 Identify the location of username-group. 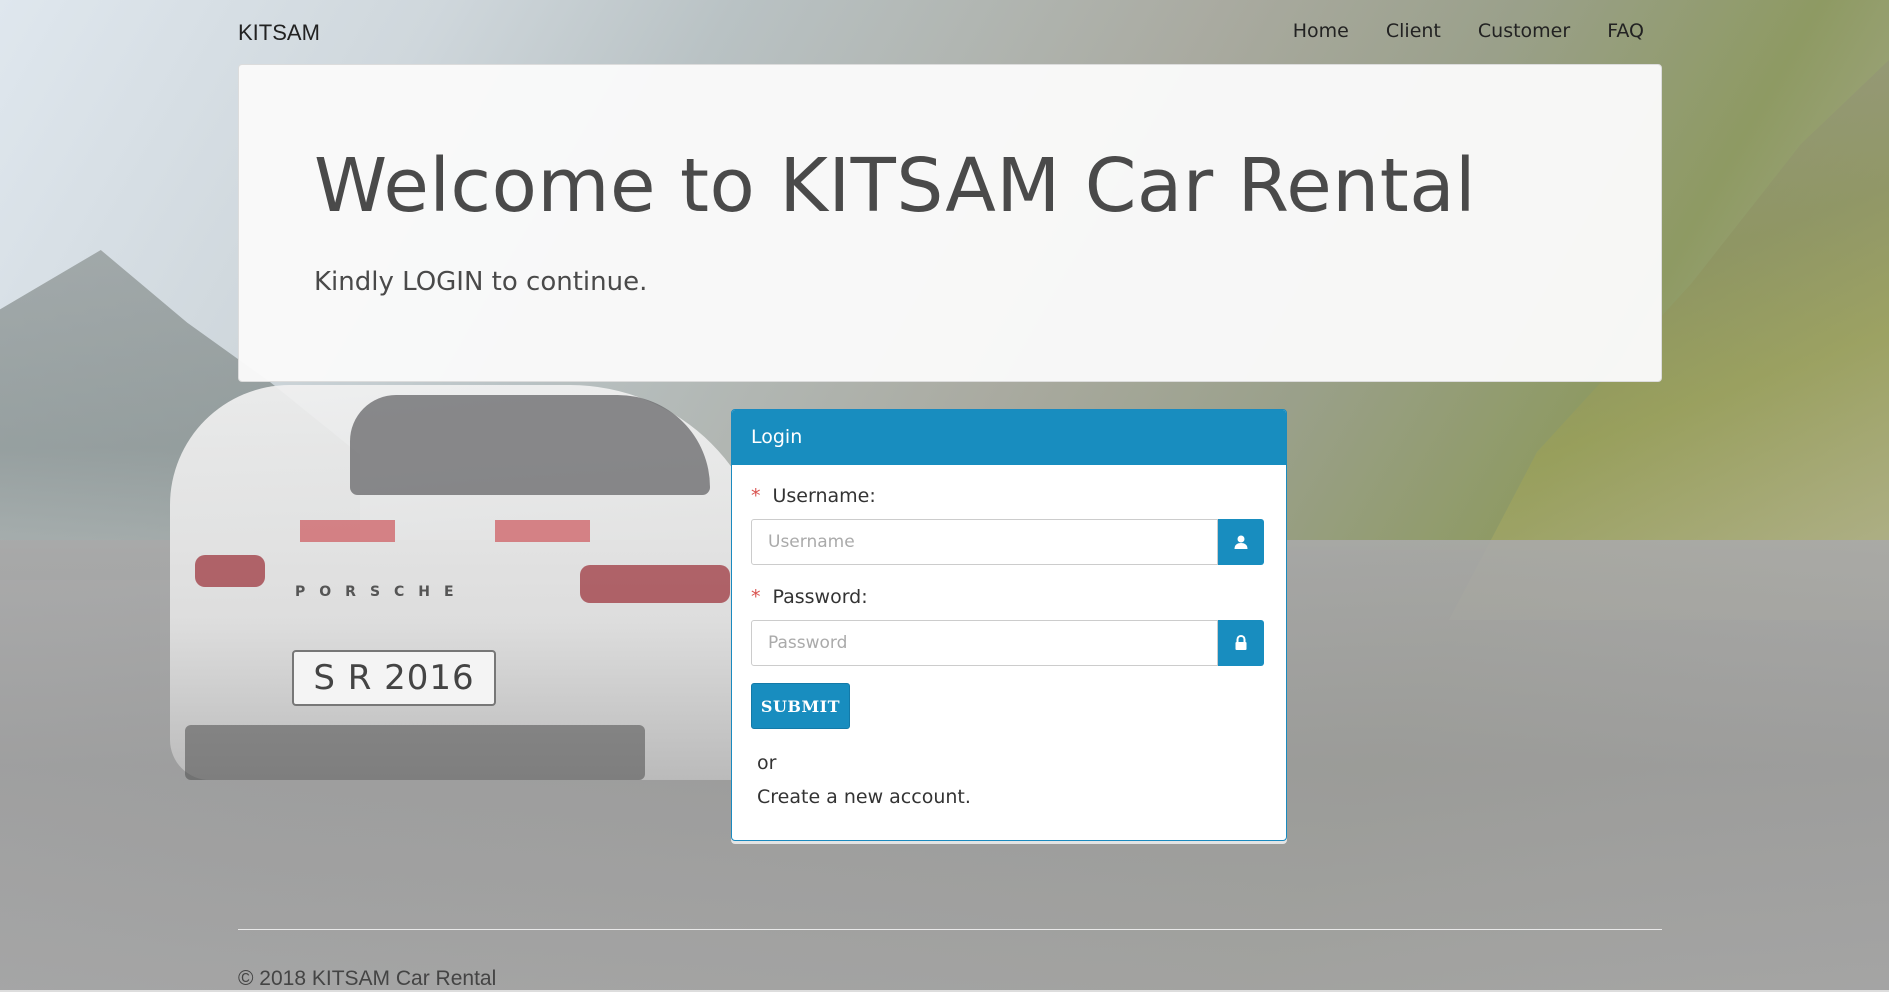
(1007, 542).